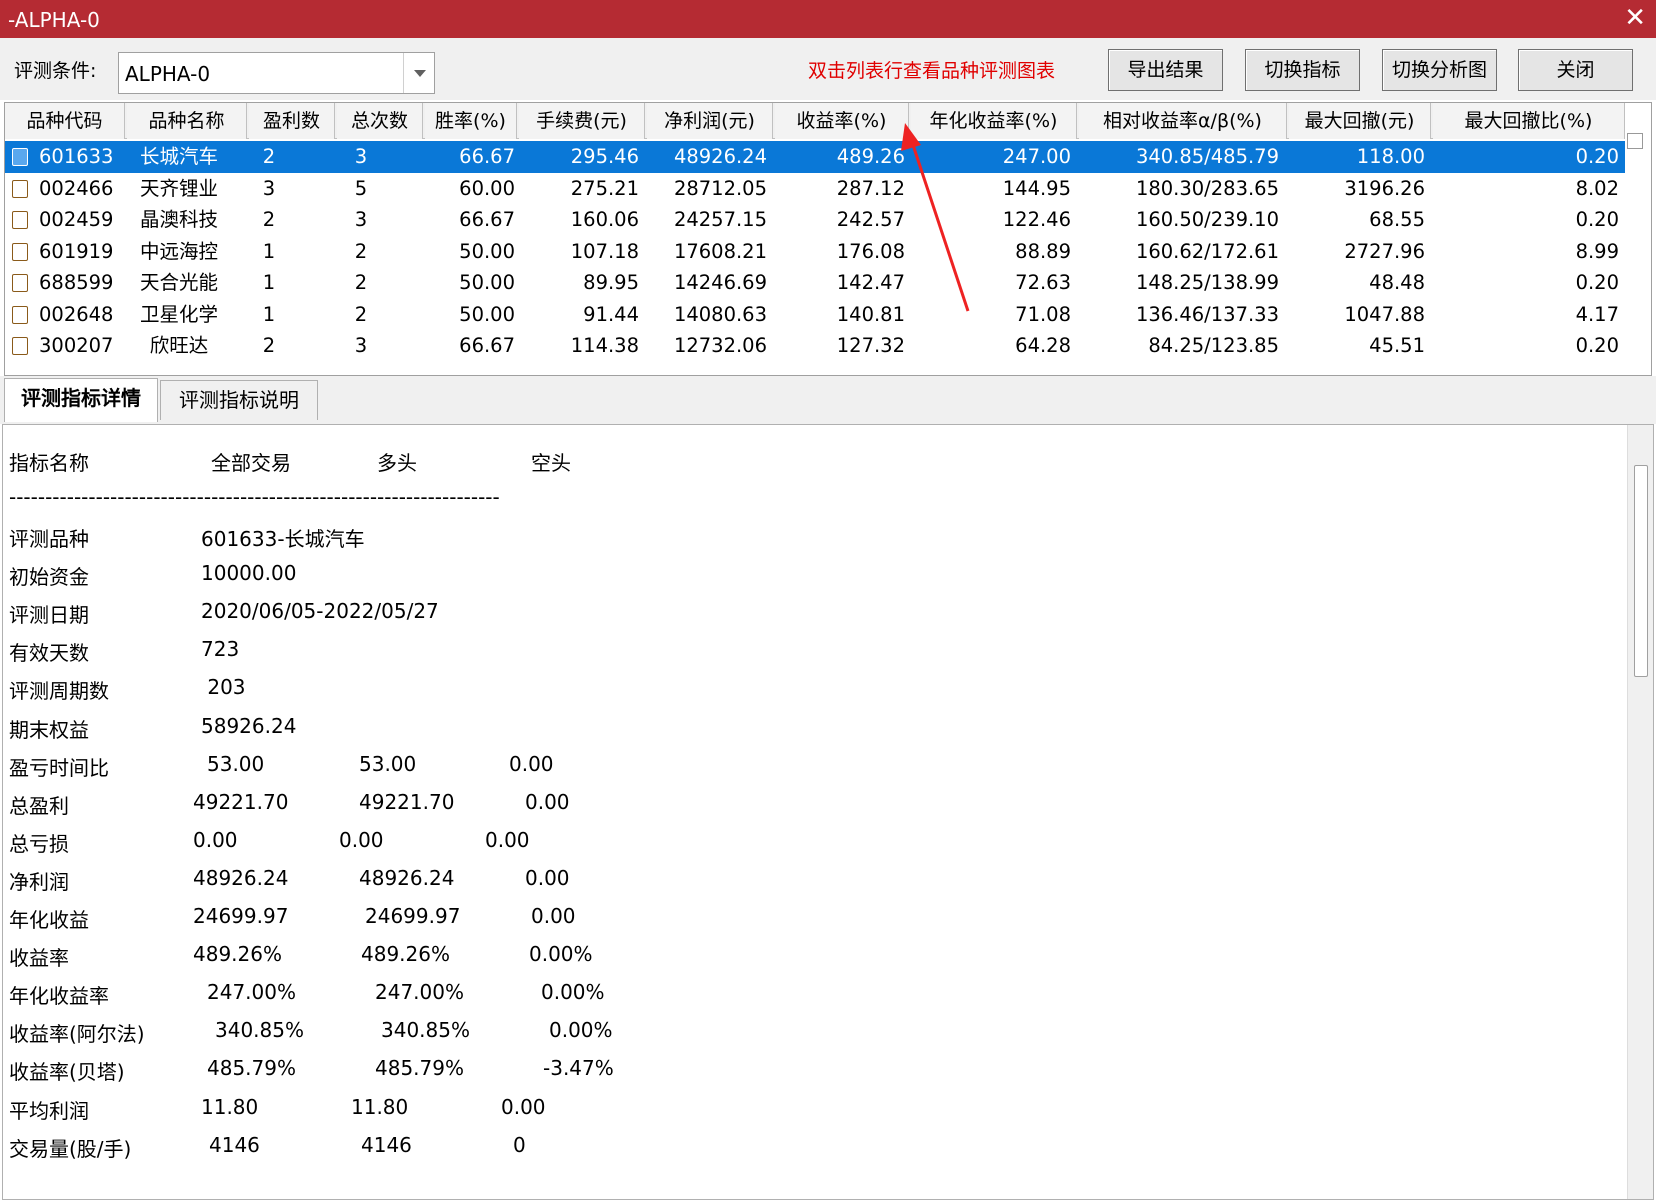  Describe the element at coordinates (1390, 156) in the screenshot. I see `cell-dd: 118.00` at that location.